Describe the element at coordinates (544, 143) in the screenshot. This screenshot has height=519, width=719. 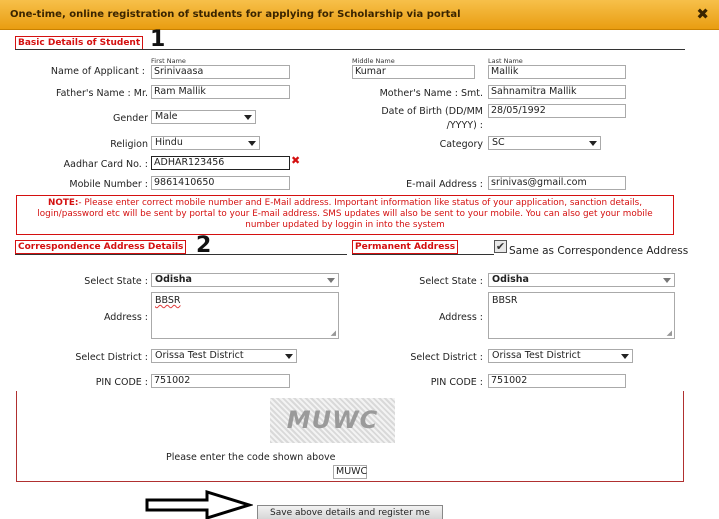
I see `category-select: SC` at that location.